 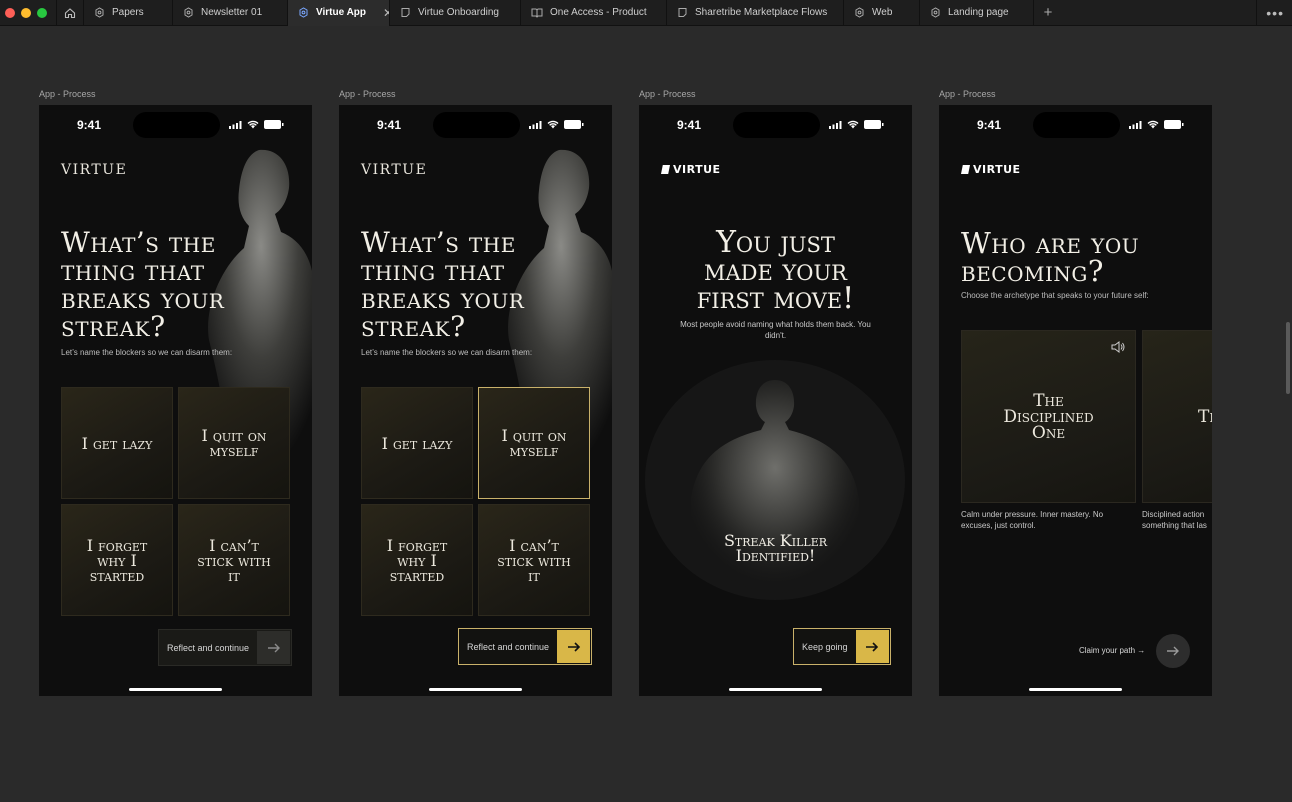 I want to click on tab-label: Virtue App, so click(x=341, y=12).